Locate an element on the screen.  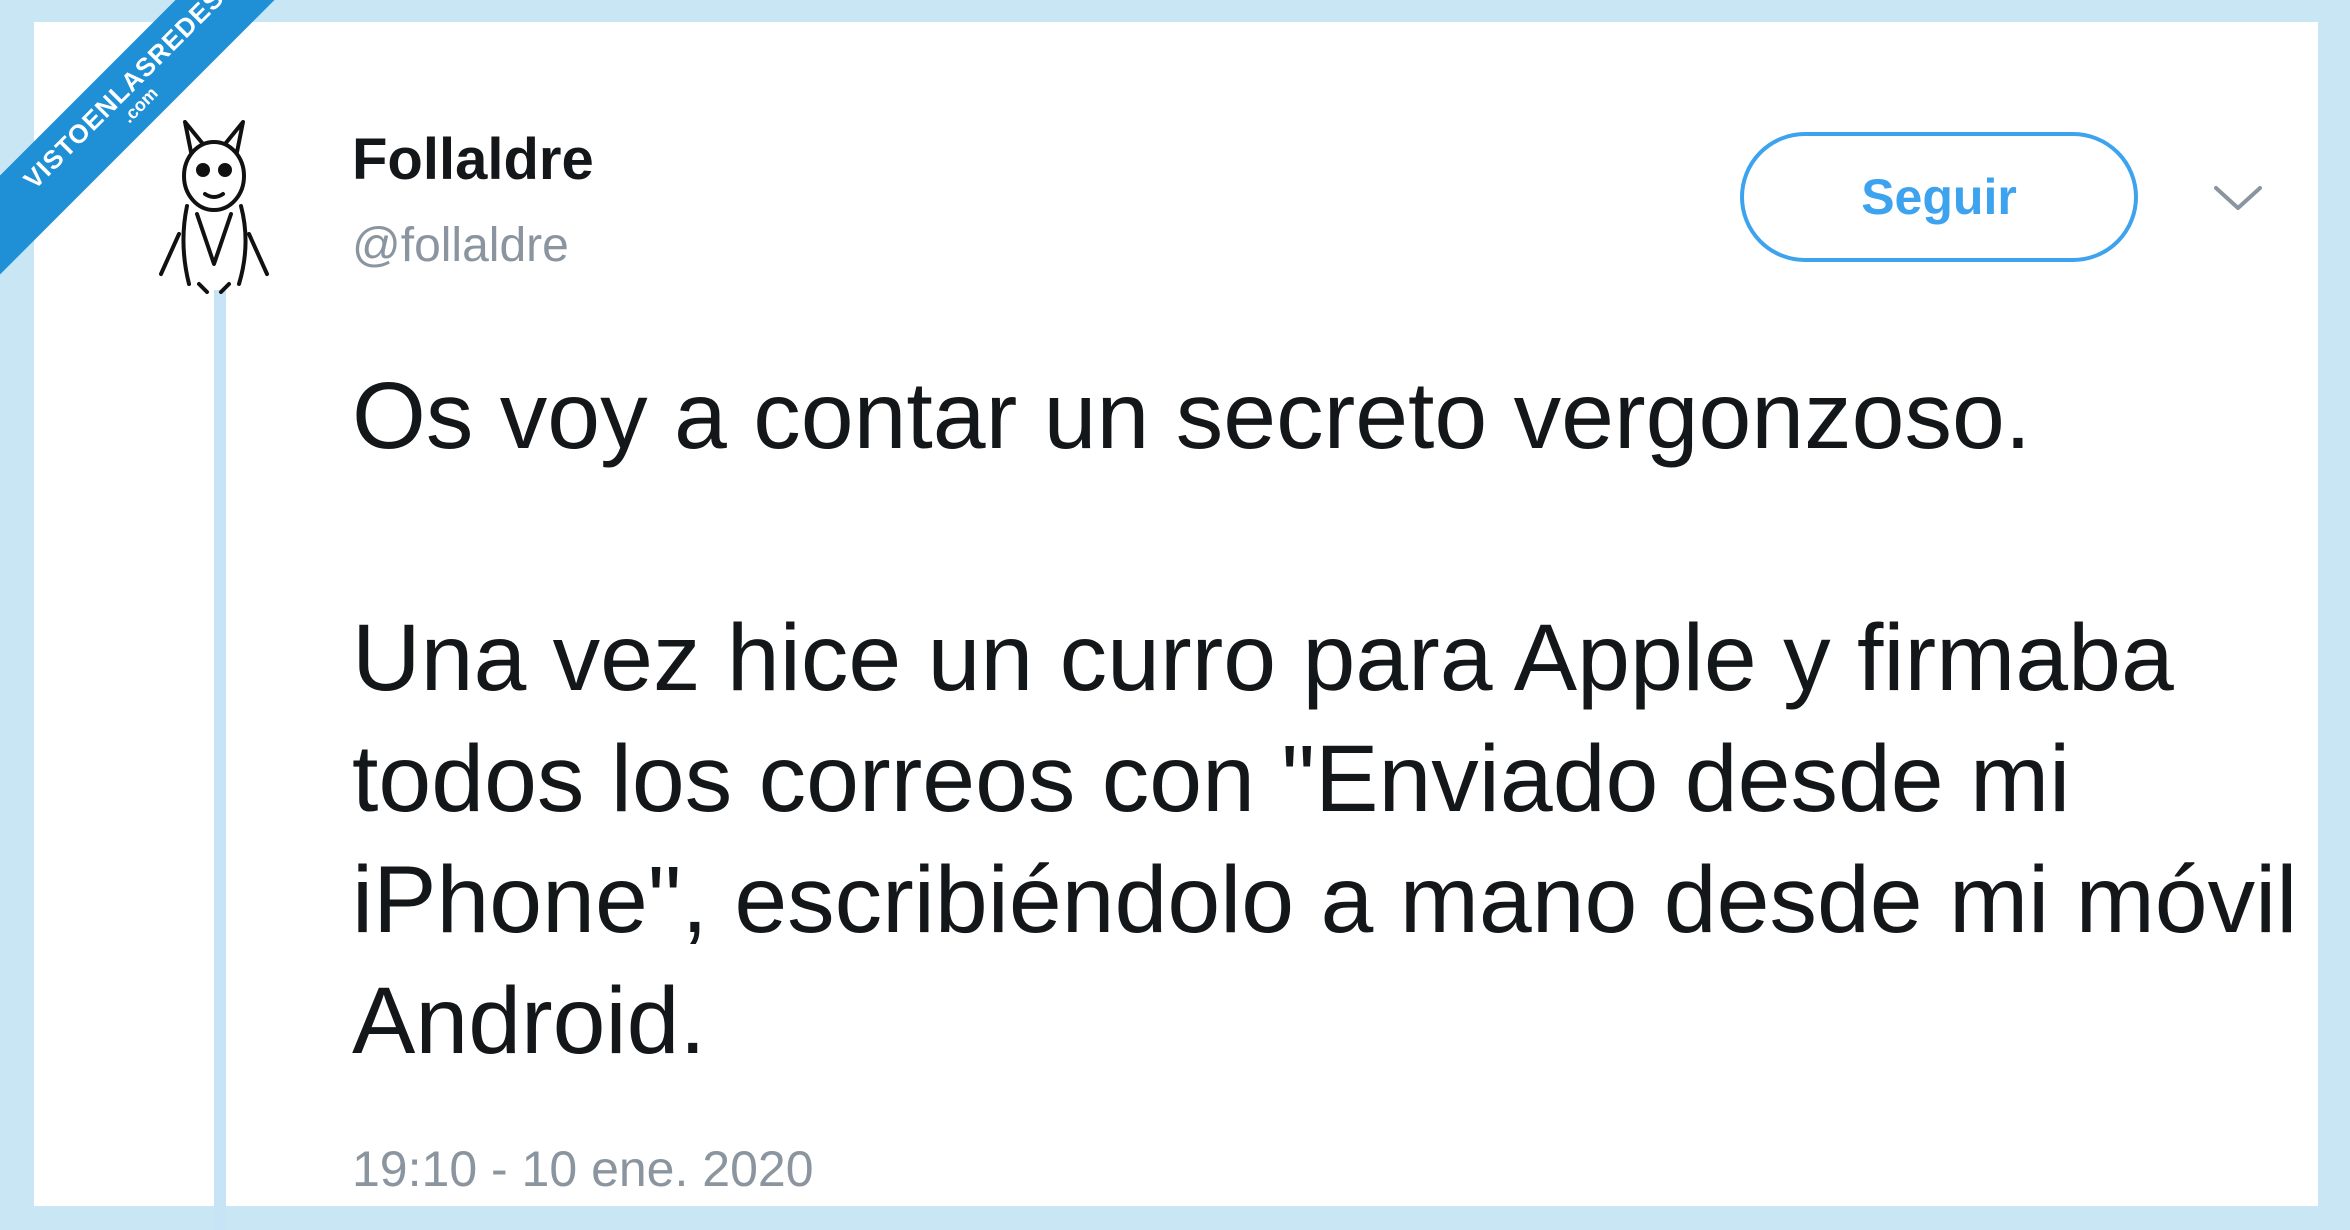
tweet-paragraph: Os voy a contar un secreto vergonzoso. is located at coordinates (1192, 416).